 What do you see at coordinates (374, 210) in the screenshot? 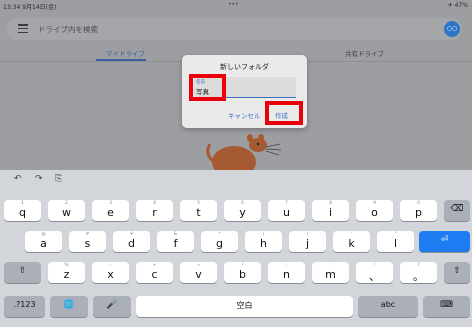
I see `key-o: 9o` at bounding box center [374, 210].